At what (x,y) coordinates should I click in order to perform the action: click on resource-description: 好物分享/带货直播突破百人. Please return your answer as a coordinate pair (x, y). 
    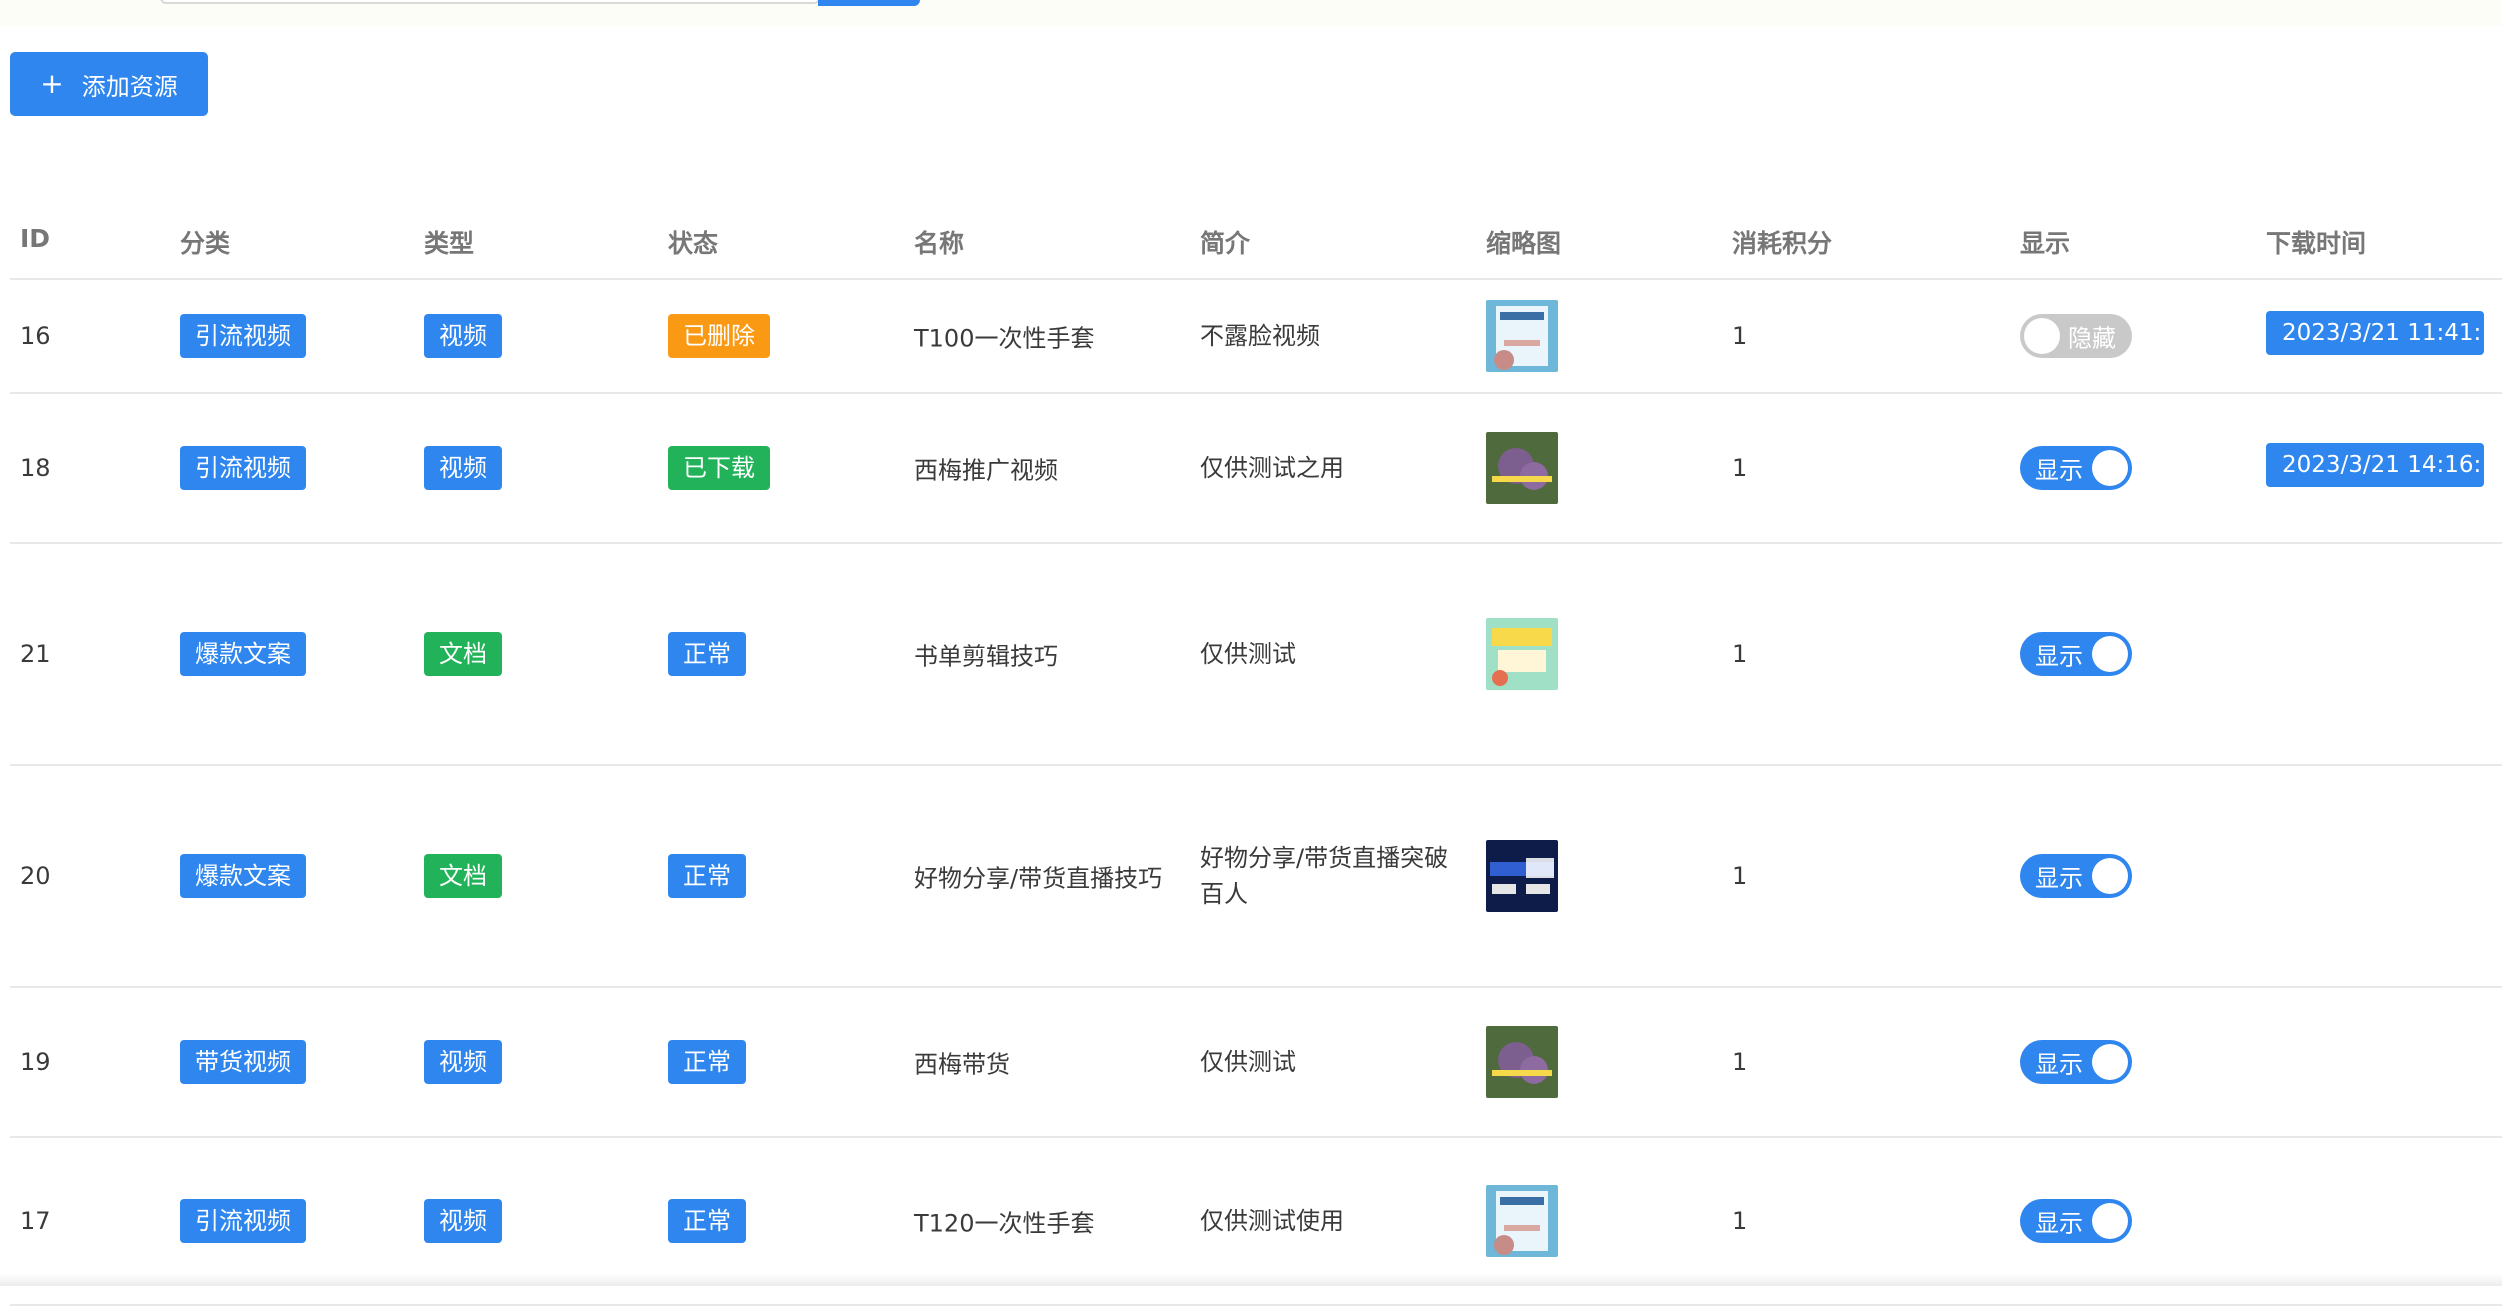
    Looking at the image, I should click on (1324, 876).